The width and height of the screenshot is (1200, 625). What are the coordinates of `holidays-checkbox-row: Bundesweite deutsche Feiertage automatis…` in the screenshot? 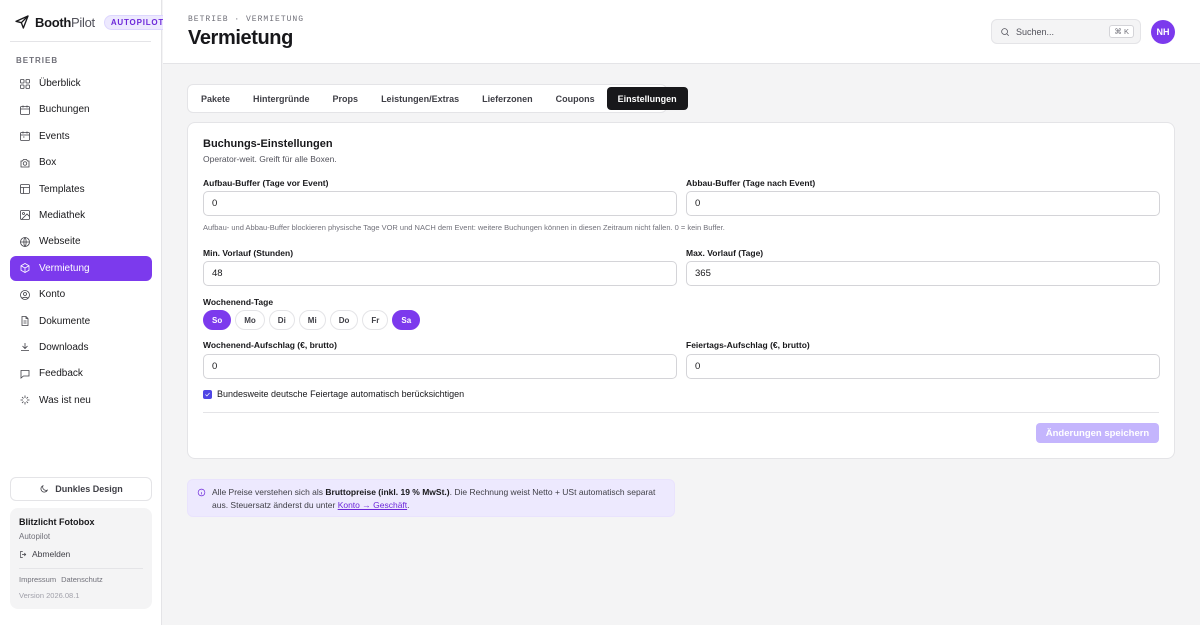 It's located at (333, 394).